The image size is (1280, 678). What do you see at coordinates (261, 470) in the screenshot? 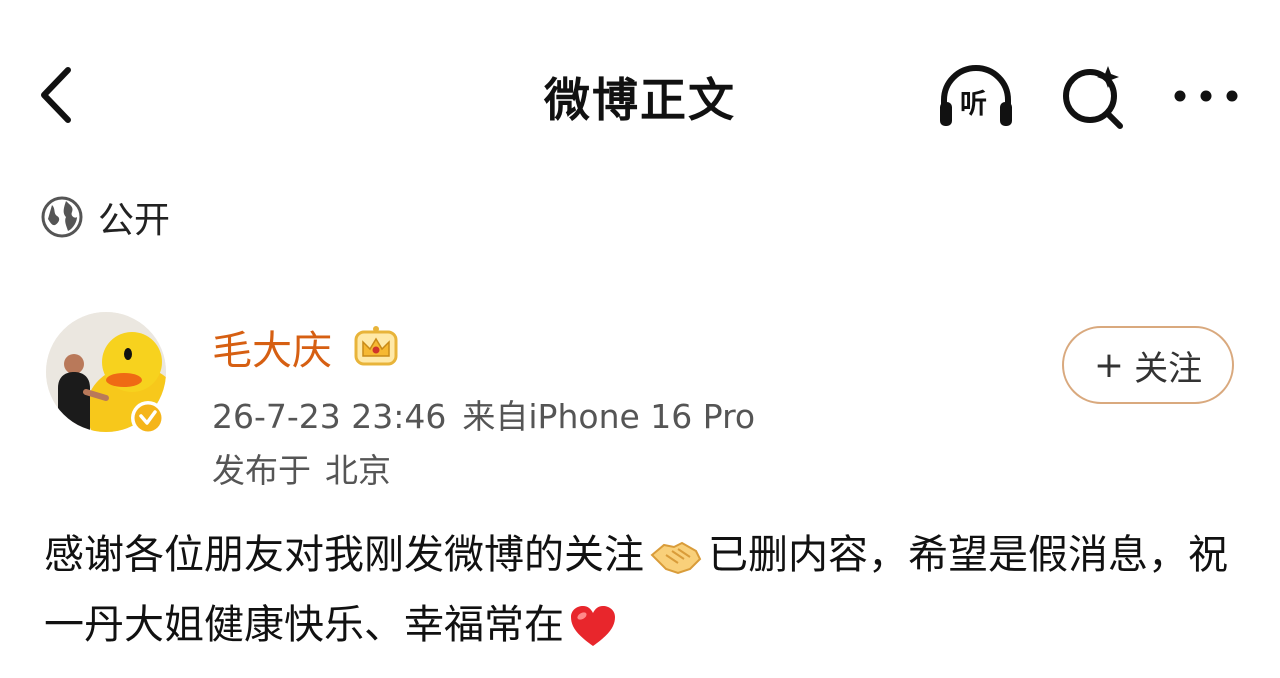
I see `location-prefix: 发布于` at bounding box center [261, 470].